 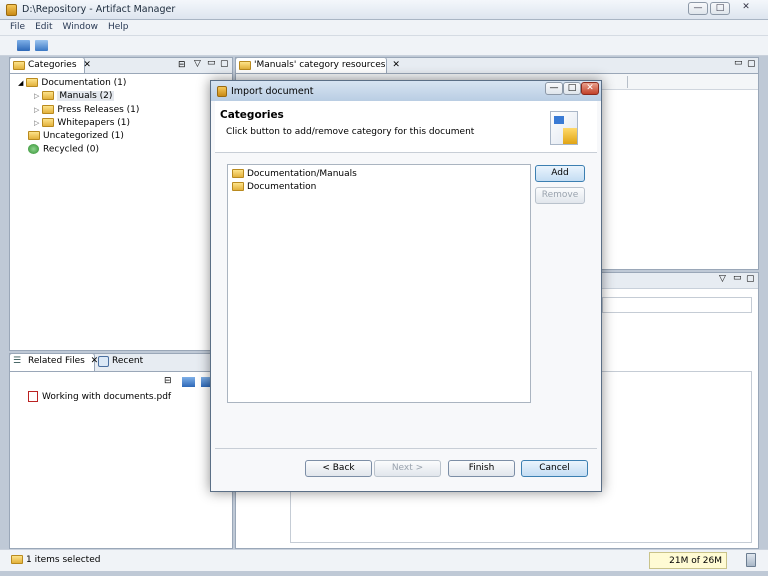 I want to click on maximize-button: □, so click(x=720, y=8).